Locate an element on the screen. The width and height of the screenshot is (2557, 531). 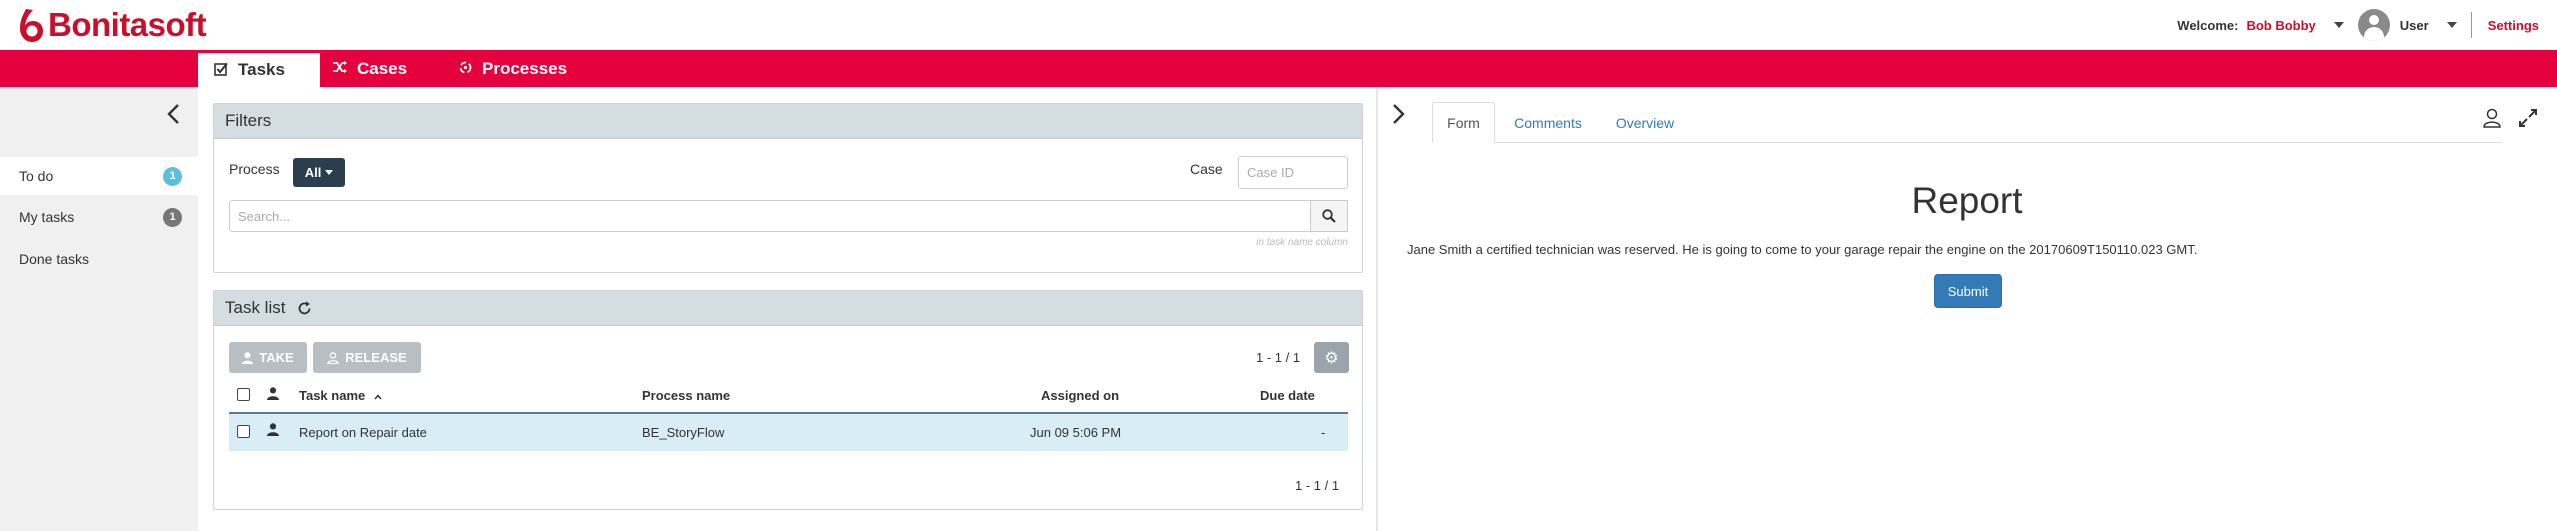
tab-tasks-label: Tasks is located at coordinates (261, 69).